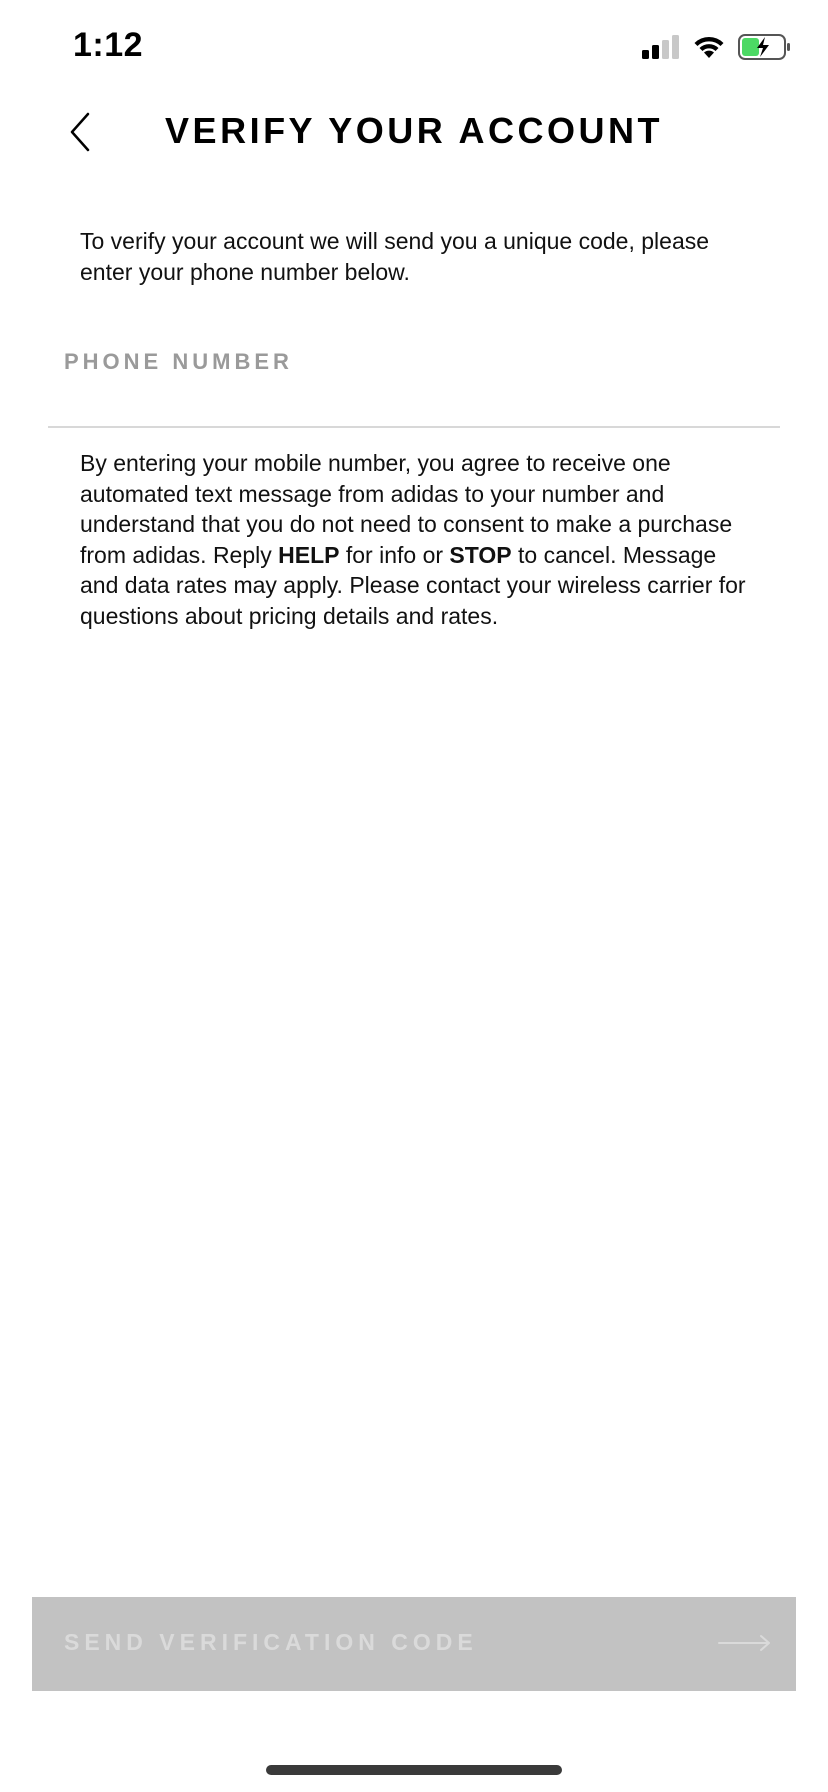  I want to click on wifi-icon, so click(709, 47).